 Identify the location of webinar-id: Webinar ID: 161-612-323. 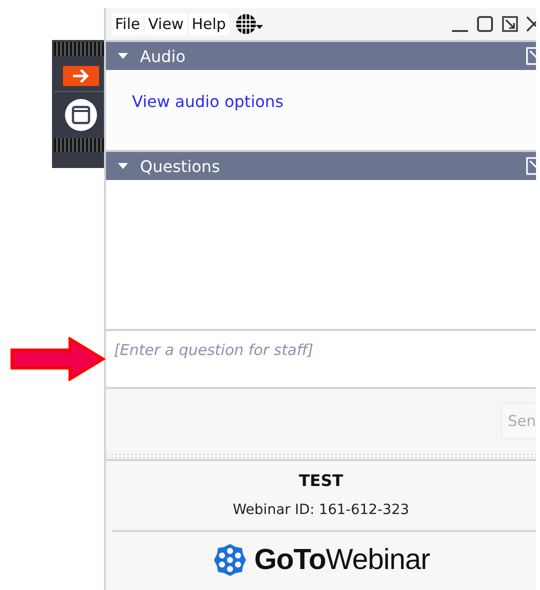
(321, 510).